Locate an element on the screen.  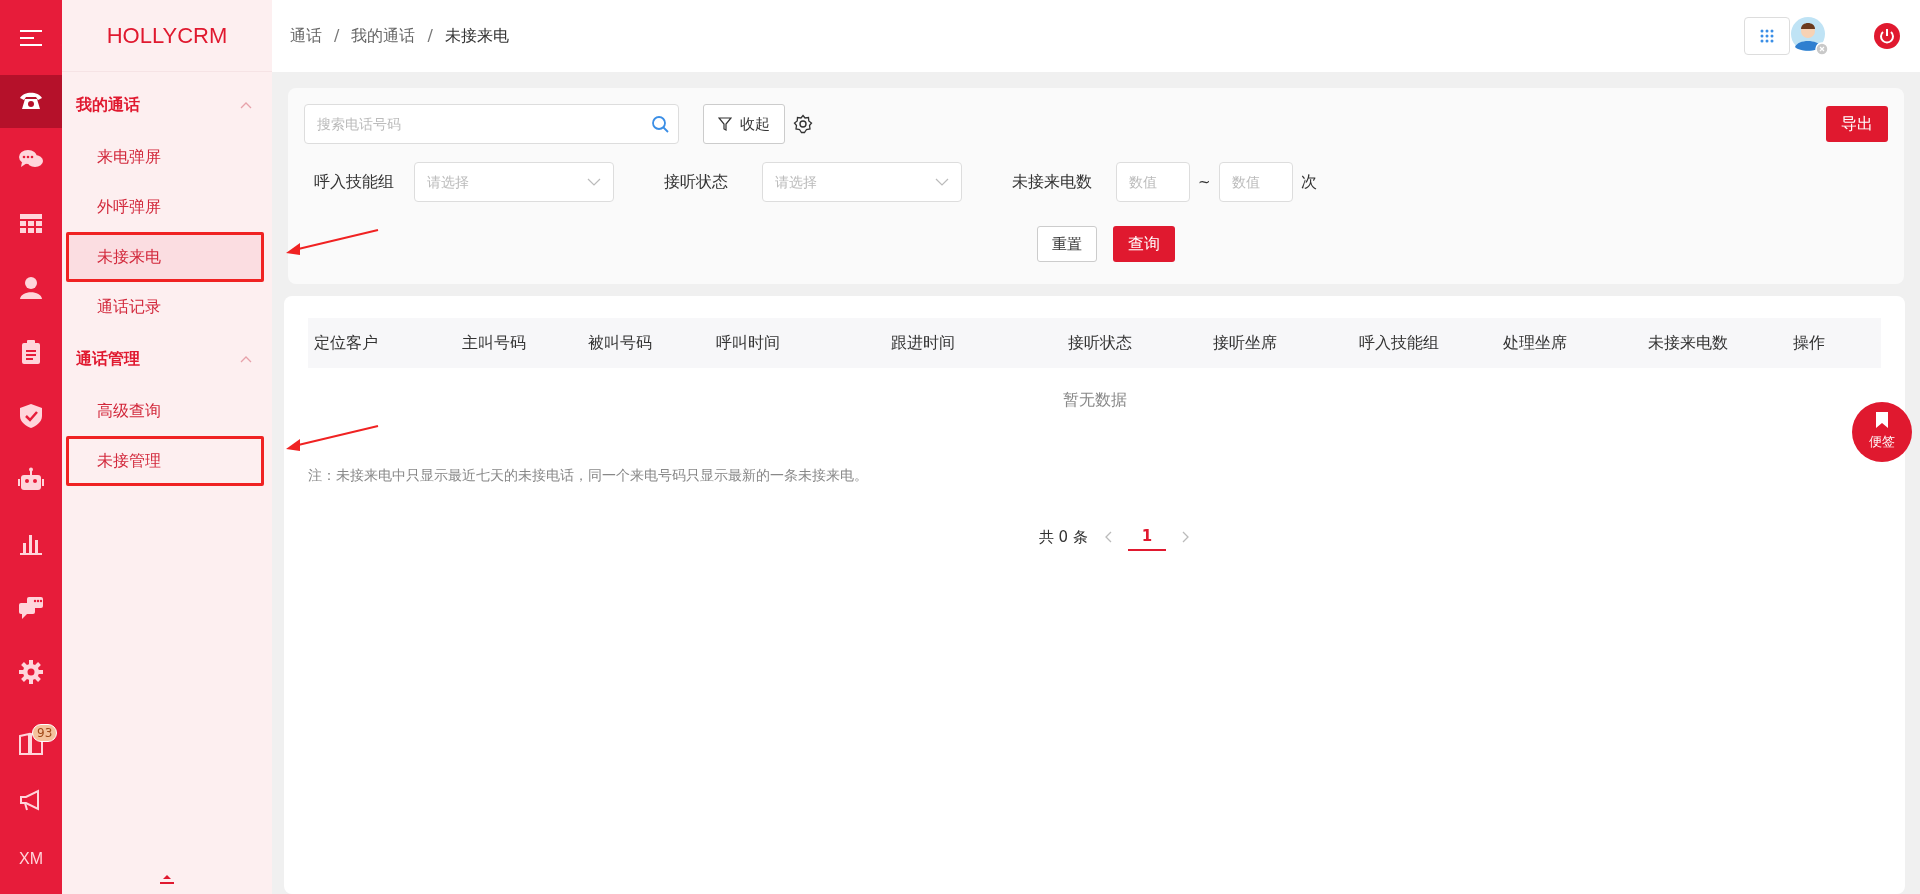
note-text: 注：未接来电中只显示最近七天的未接电话，同一个来电号码只显示最新的一条未接来电。 is located at coordinates (588, 475).